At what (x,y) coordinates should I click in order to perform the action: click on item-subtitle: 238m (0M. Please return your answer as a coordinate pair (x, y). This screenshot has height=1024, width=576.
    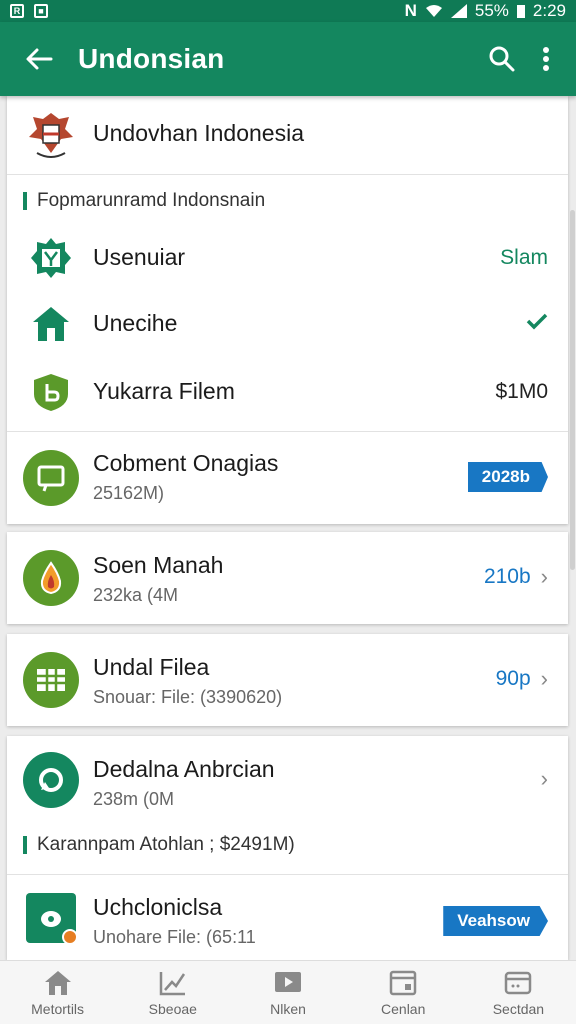
    Looking at the image, I should click on (134, 799).